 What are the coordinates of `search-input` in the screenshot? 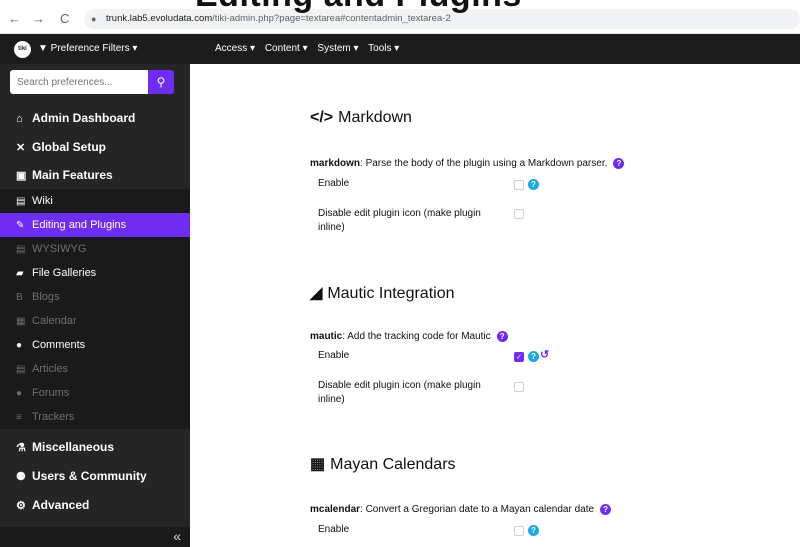 It's located at (79, 82).